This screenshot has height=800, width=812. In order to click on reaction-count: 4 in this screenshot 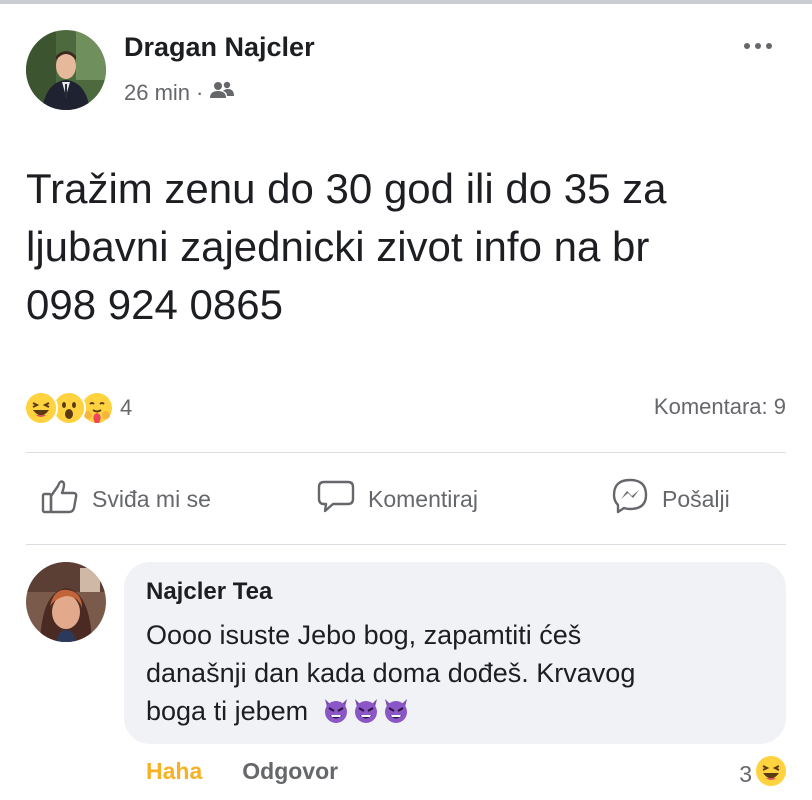, I will do `click(126, 407)`.